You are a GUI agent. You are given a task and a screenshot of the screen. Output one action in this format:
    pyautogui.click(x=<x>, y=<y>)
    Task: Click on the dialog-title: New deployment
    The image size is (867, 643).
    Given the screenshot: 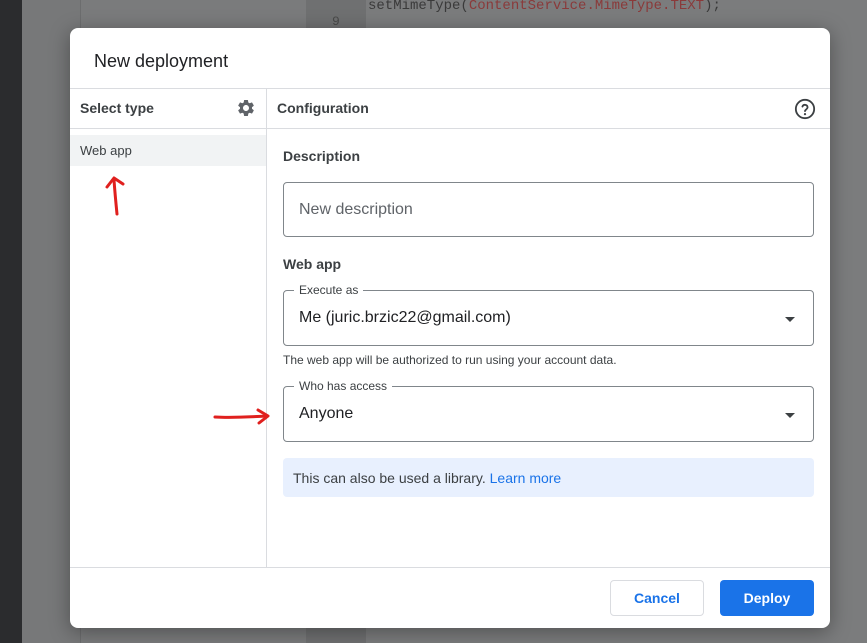 What is the action you would take?
    pyautogui.click(x=161, y=61)
    